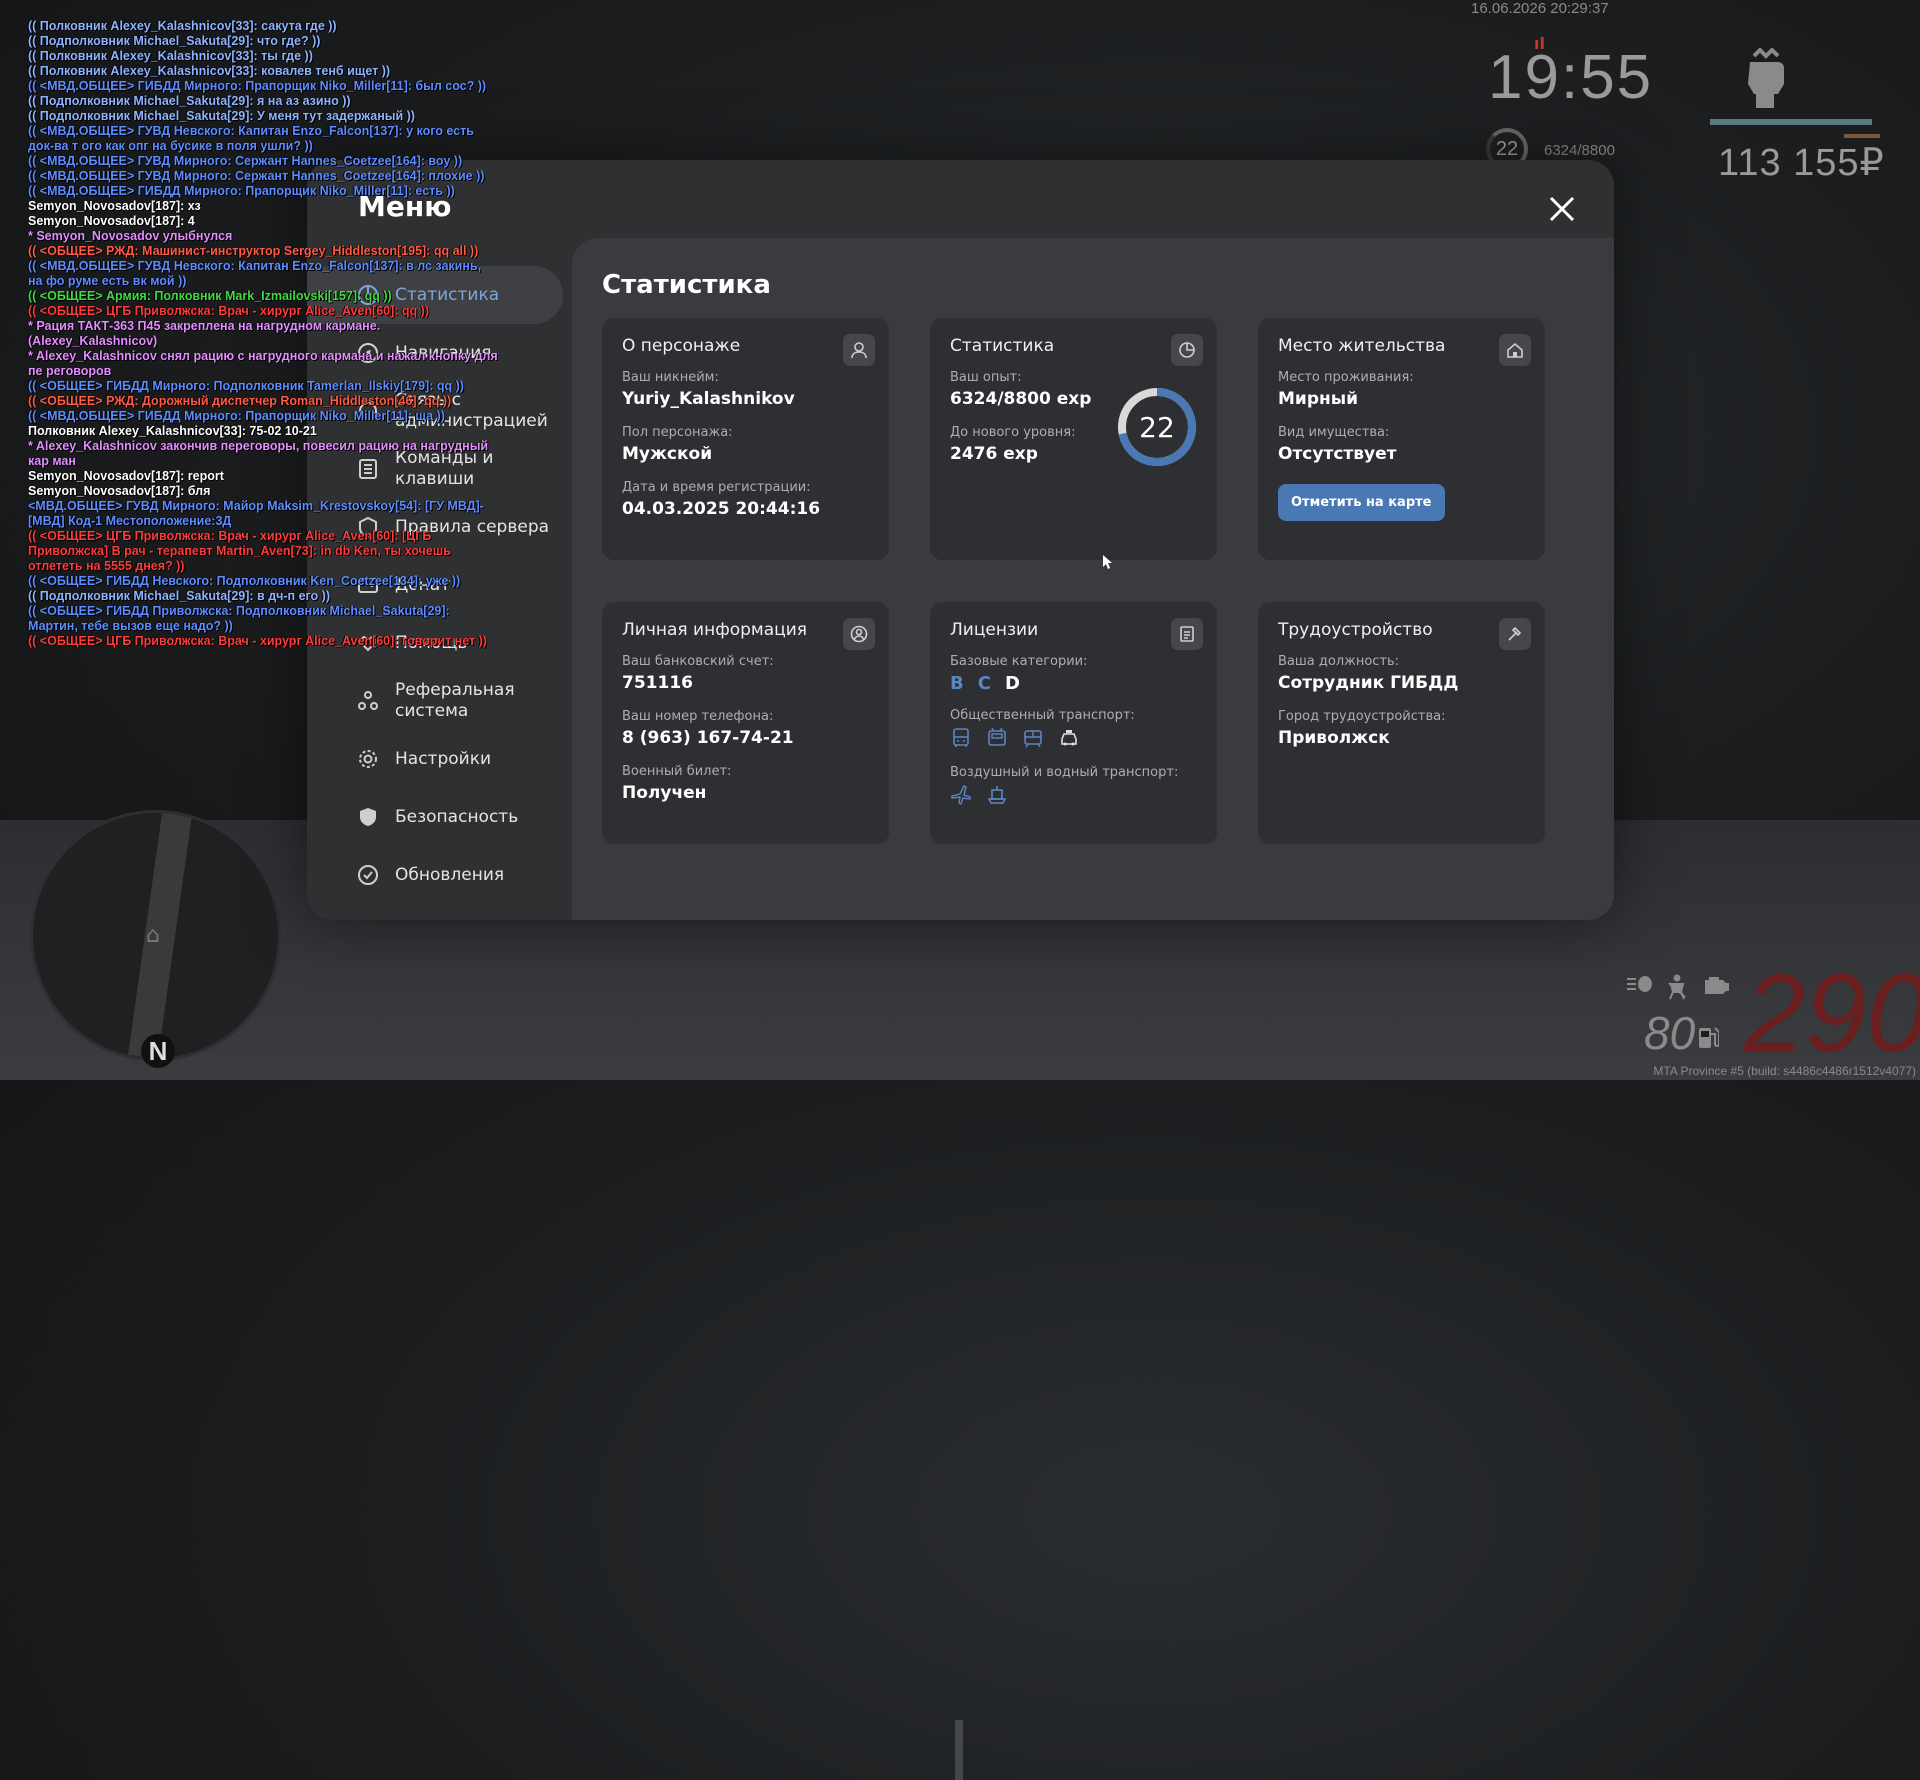  I want to click on chat-line: Semyon_Novosadov[187]: бля, so click(119, 491).